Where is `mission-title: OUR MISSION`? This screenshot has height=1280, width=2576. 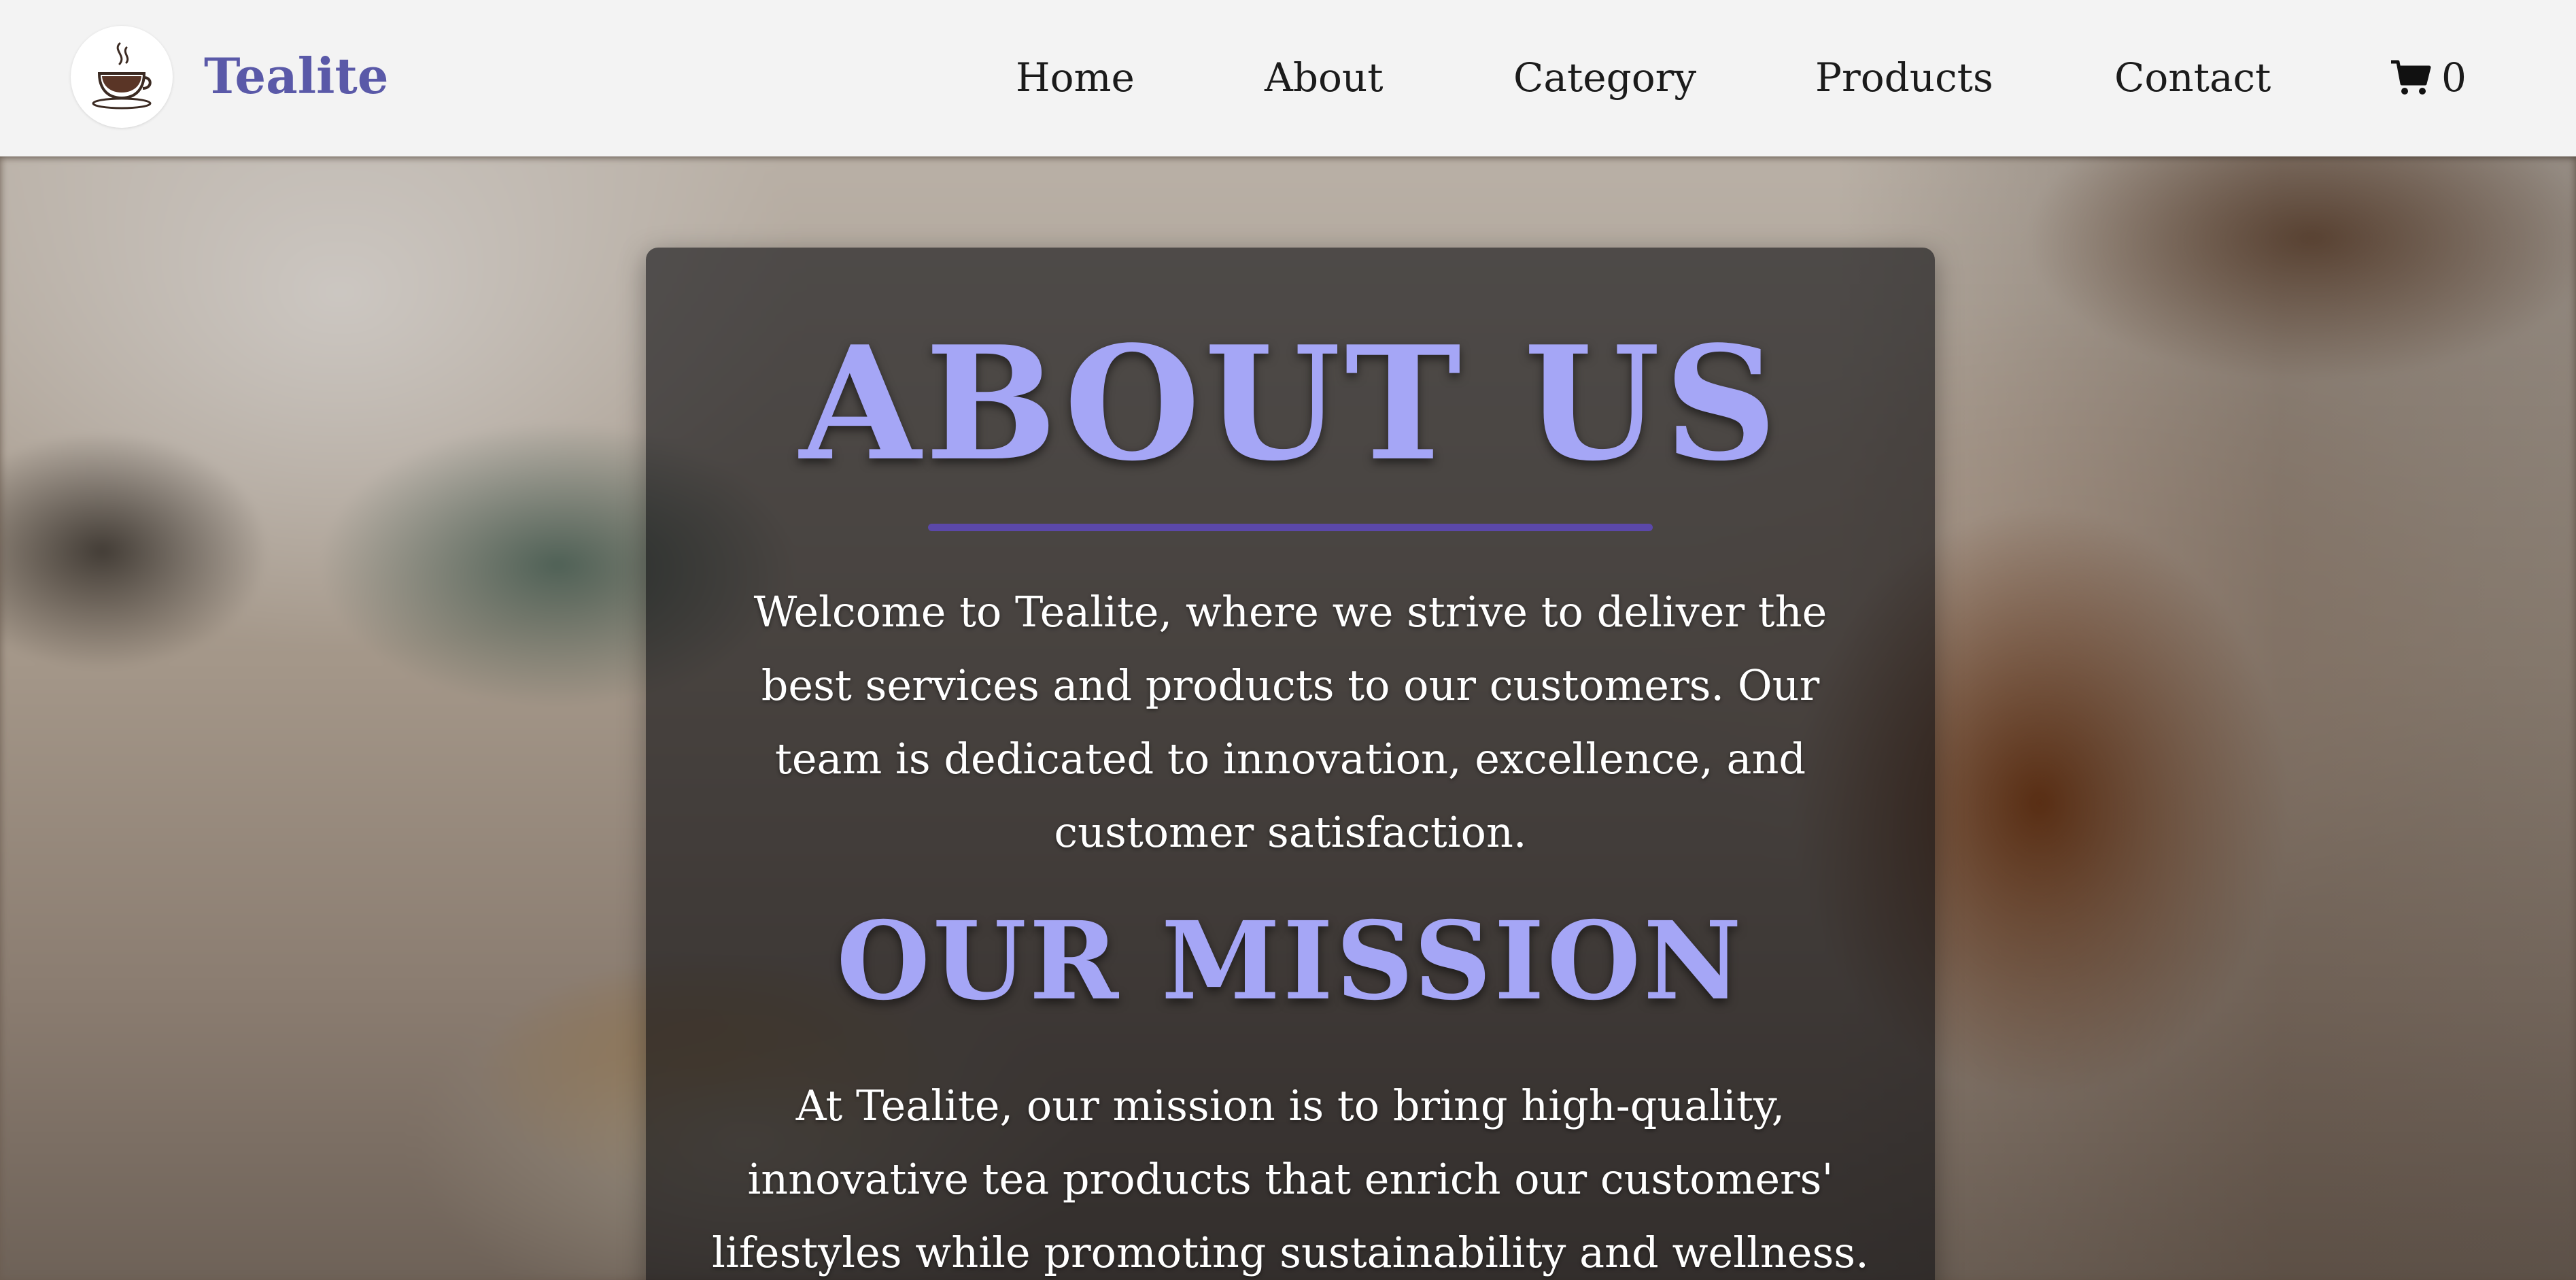 mission-title: OUR MISSION is located at coordinates (1290, 961).